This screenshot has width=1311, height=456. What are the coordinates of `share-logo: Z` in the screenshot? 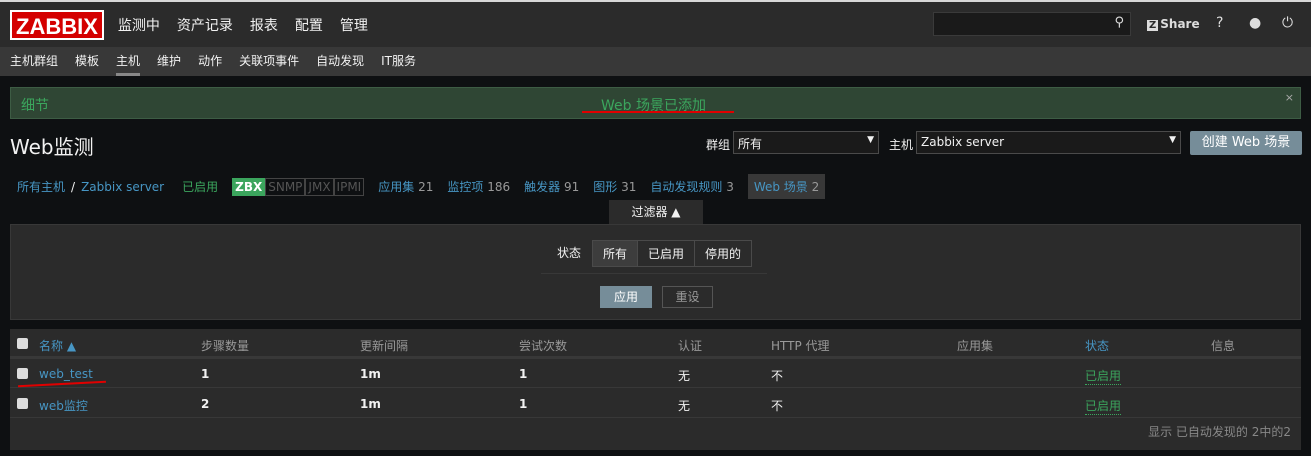 It's located at (1153, 25).